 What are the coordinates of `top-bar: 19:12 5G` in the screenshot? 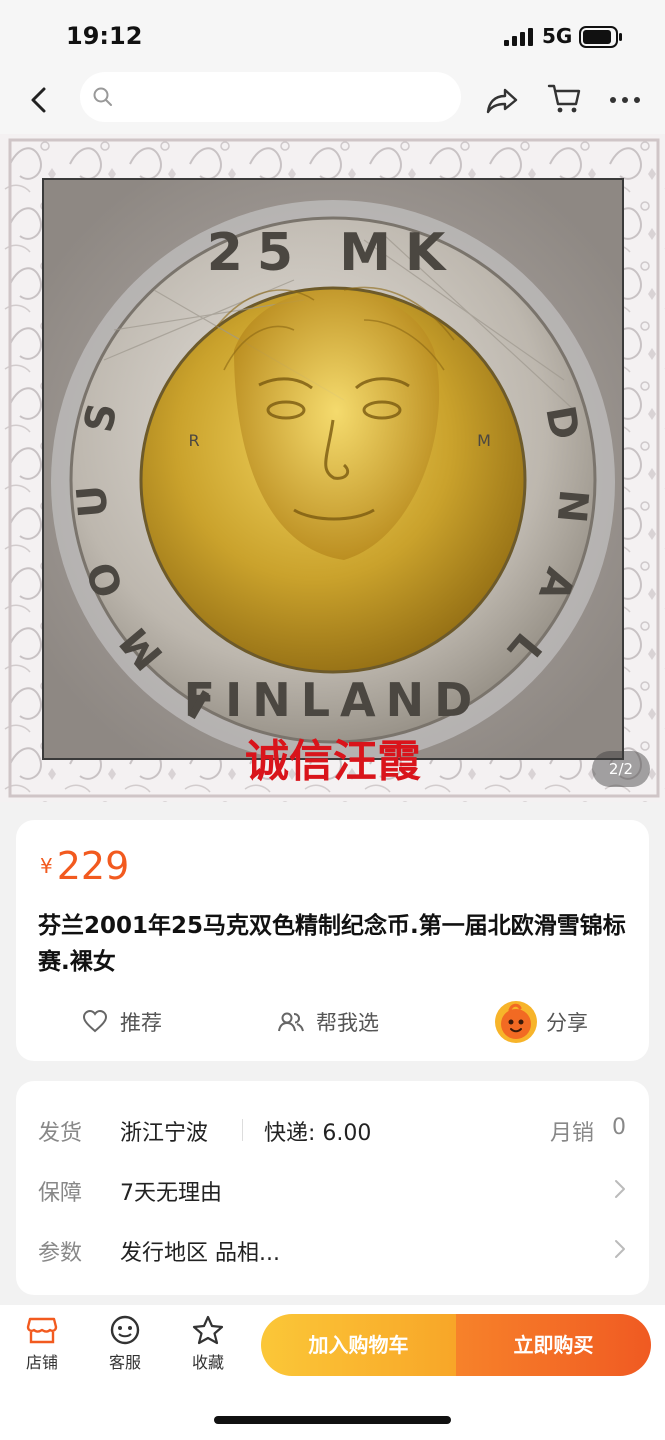 It's located at (332, 67).